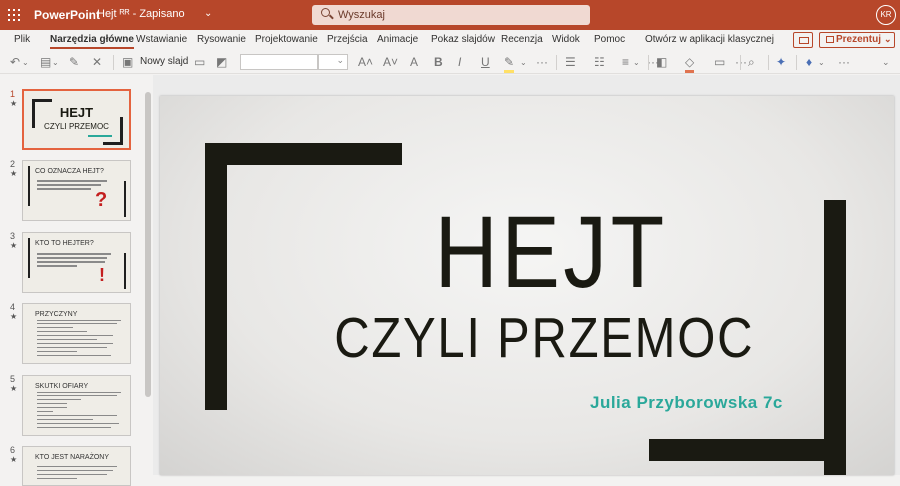 This screenshot has width=900, height=486. What do you see at coordinates (690, 64) in the screenshot?
I see `shape-fill-icon: ◇` at bounding box center [690, 64].